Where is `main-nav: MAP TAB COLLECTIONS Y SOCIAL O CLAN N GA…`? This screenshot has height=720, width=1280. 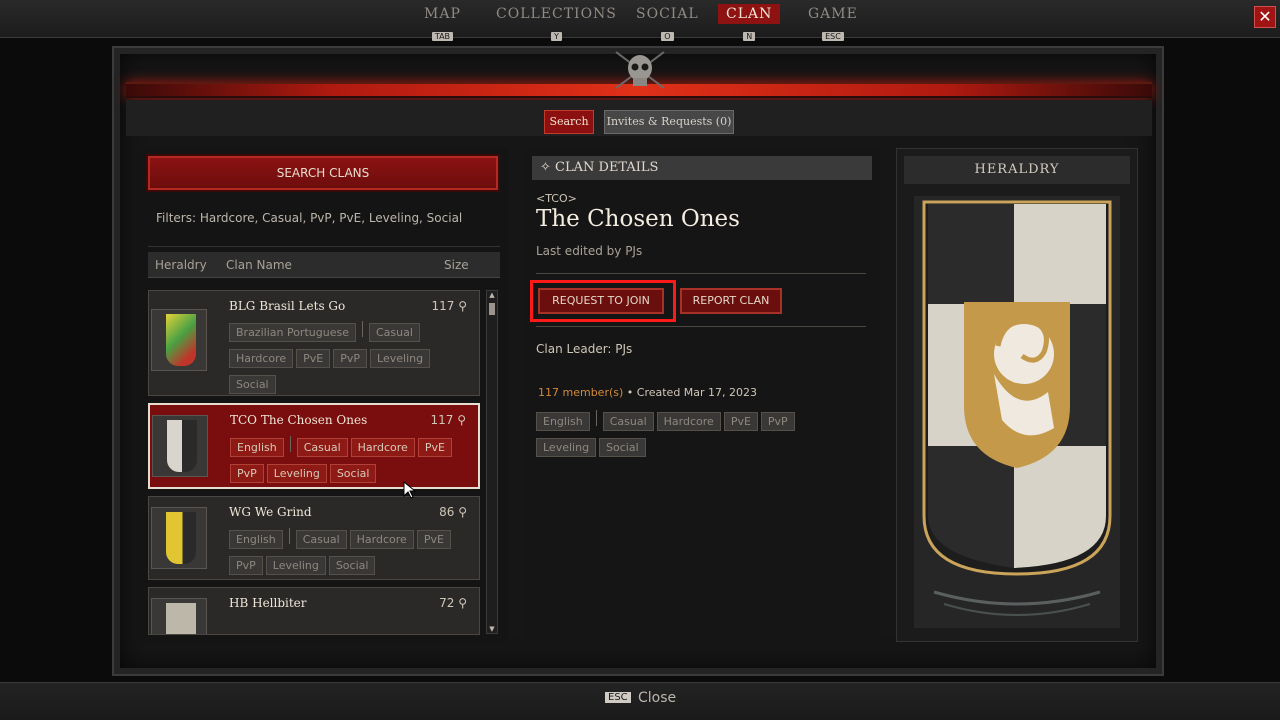 main-nav: MAP TAB COLLECTIONS Y SOCIAL O CLAN N GA… is located at coordinates (640, 20).